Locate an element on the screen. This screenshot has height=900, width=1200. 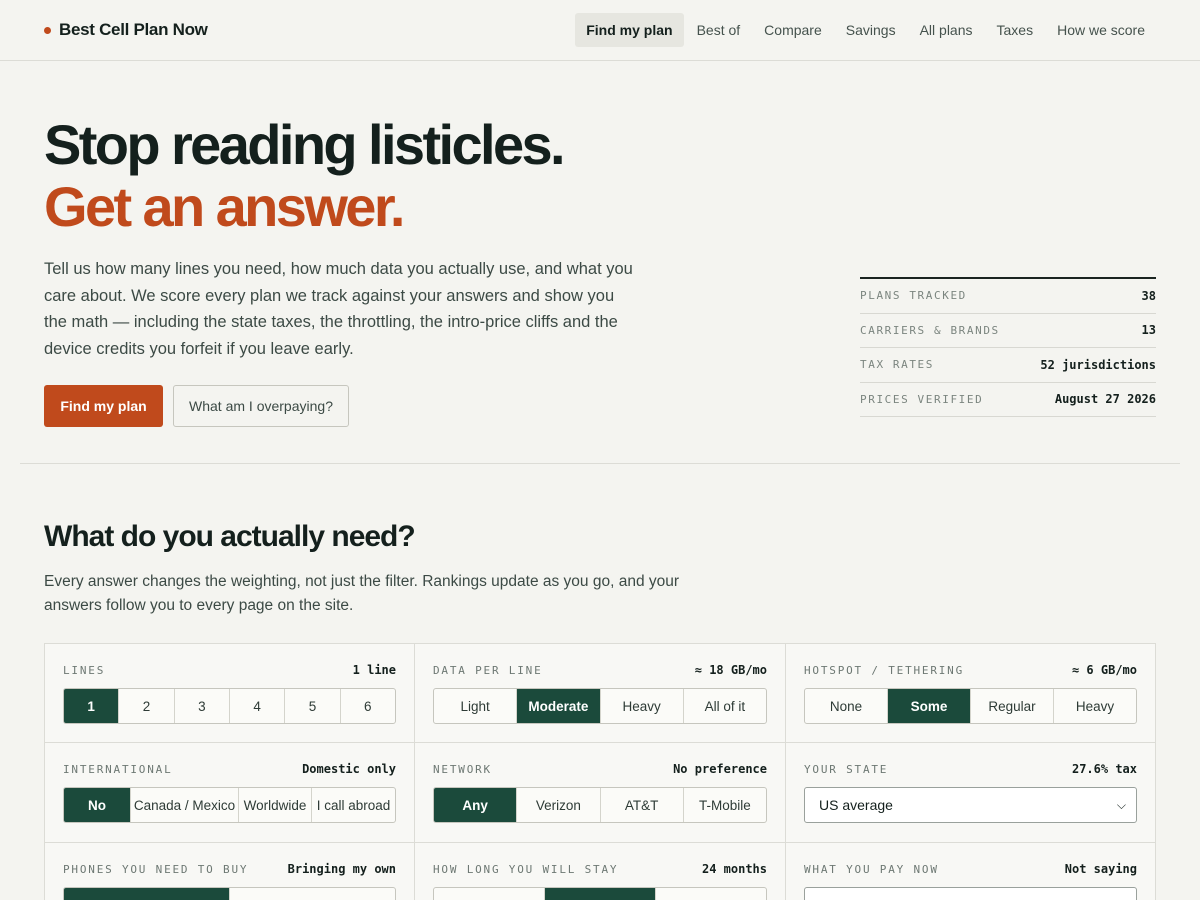
question-label: WHAT YOU PAY NOW is located at coordinates (871, 869).